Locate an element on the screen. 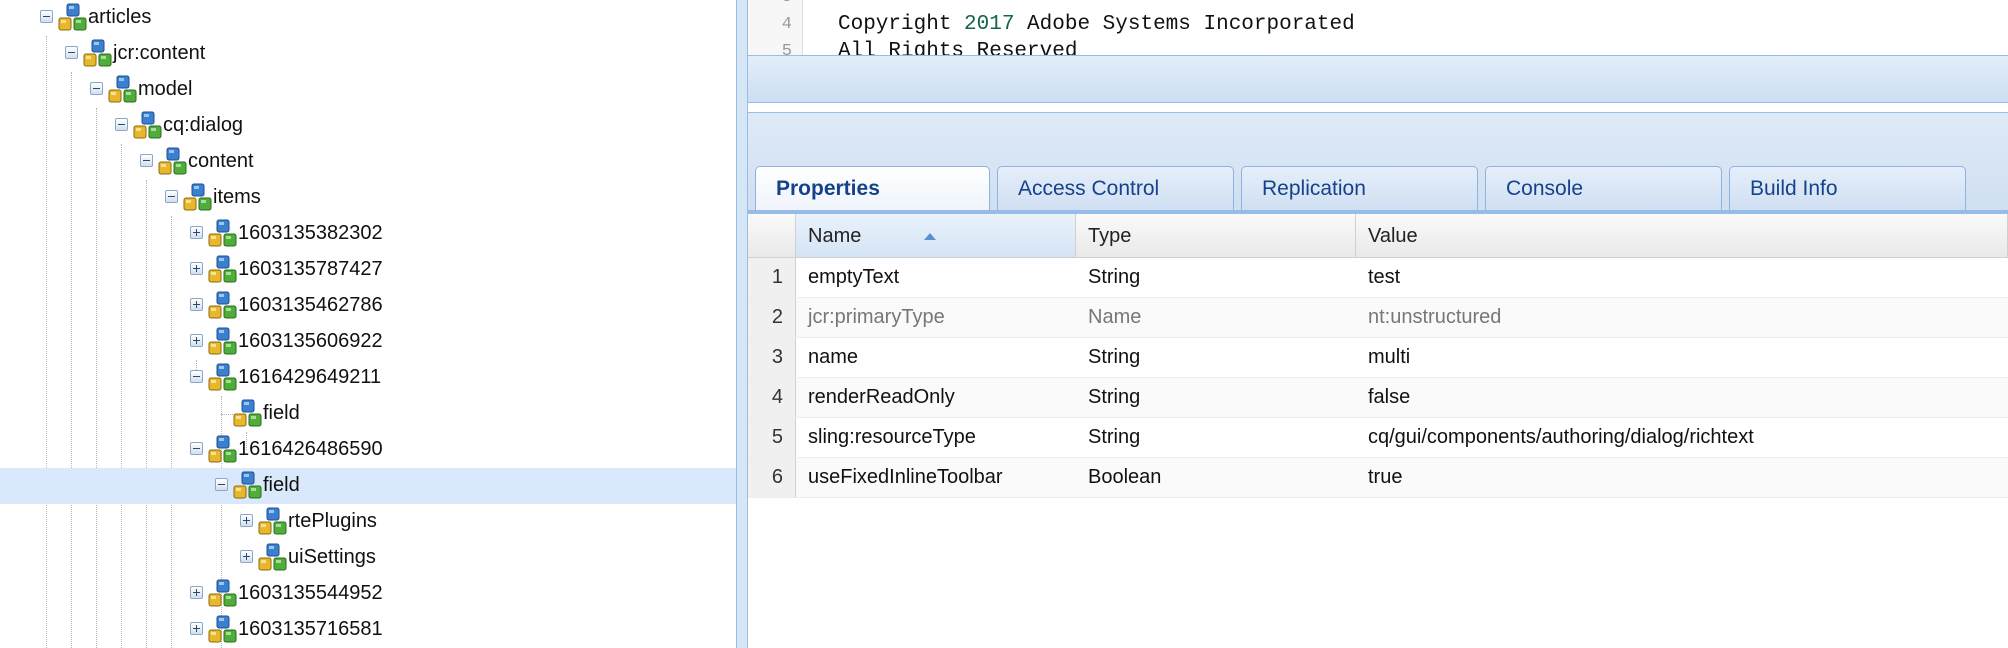 The height and width of the screenshot is (648, 2008). row-number: 4 is located at coordinates (777, 397).